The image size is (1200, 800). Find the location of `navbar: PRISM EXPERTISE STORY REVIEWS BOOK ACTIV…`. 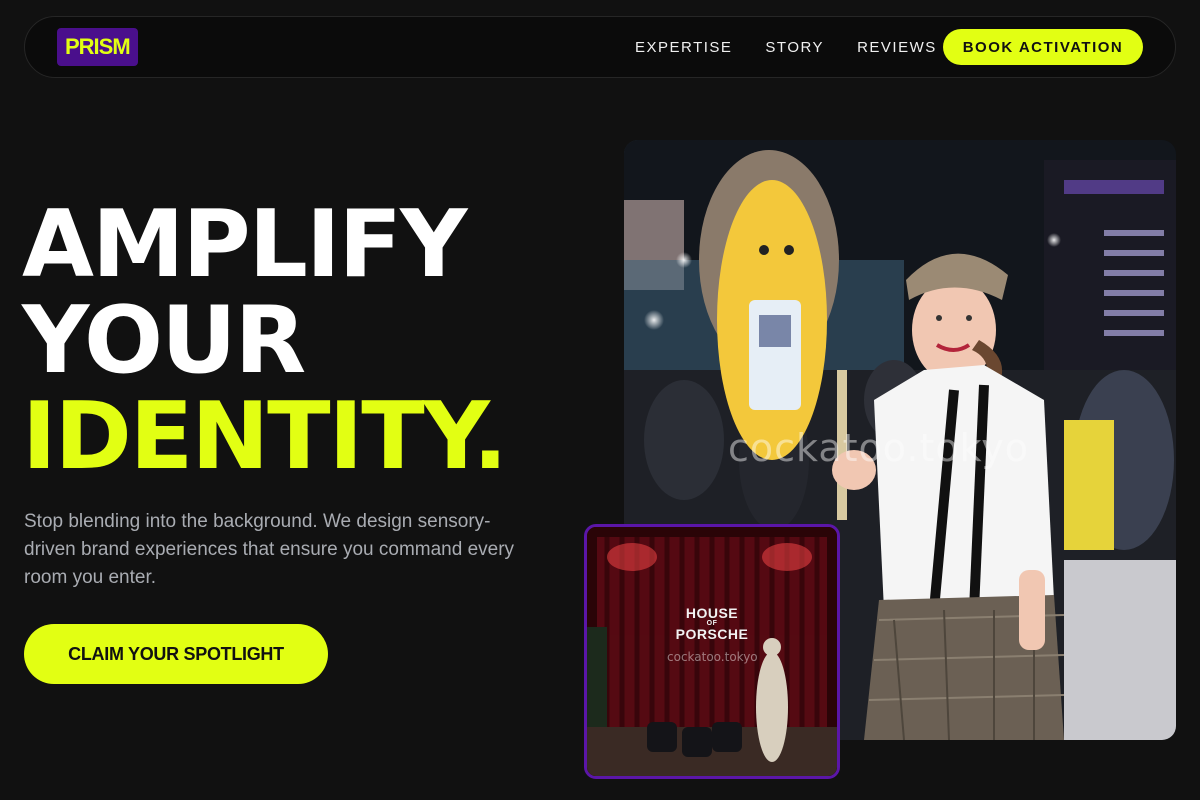

navbar: PRISM EXPERTISE STORY REVIEWS BOOK ACTIV… is located at coordinates (600, 47).